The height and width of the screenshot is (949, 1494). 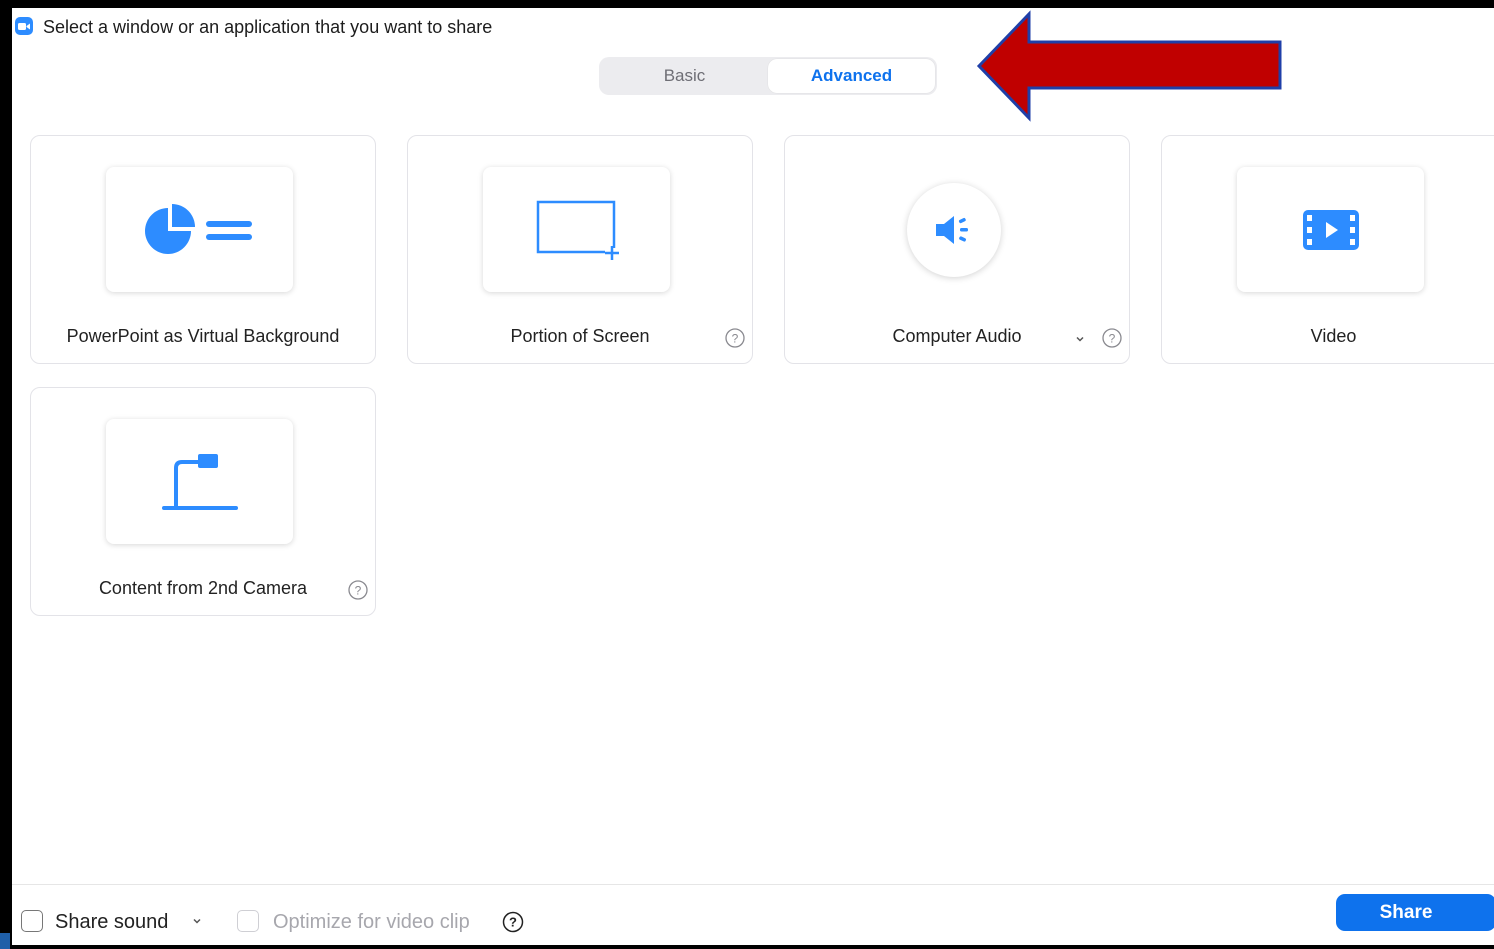 I want to click on footer-divider, so click(x=753, y=884).